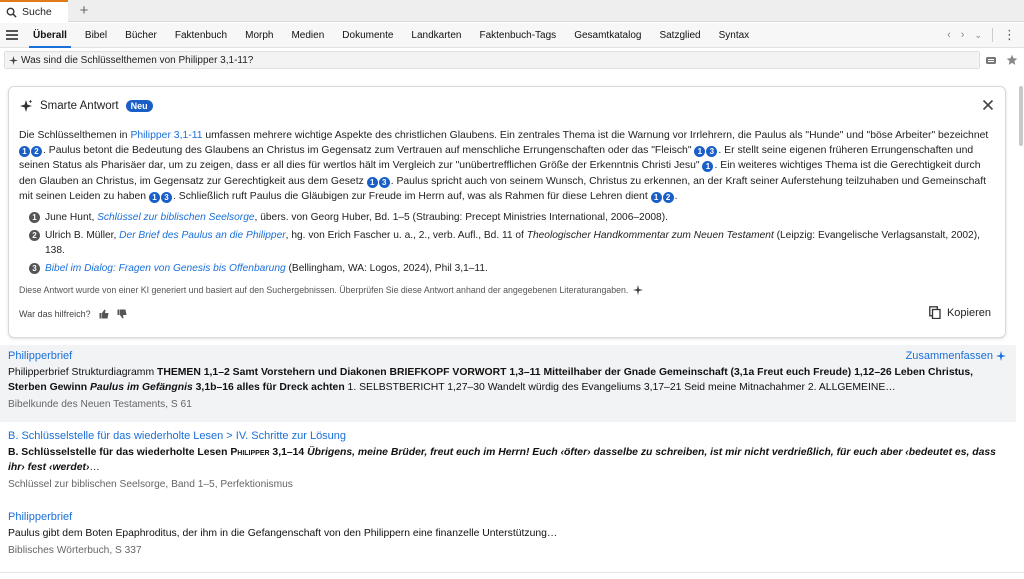  I want to click on add-tab-icon: +, so click(84, 11).